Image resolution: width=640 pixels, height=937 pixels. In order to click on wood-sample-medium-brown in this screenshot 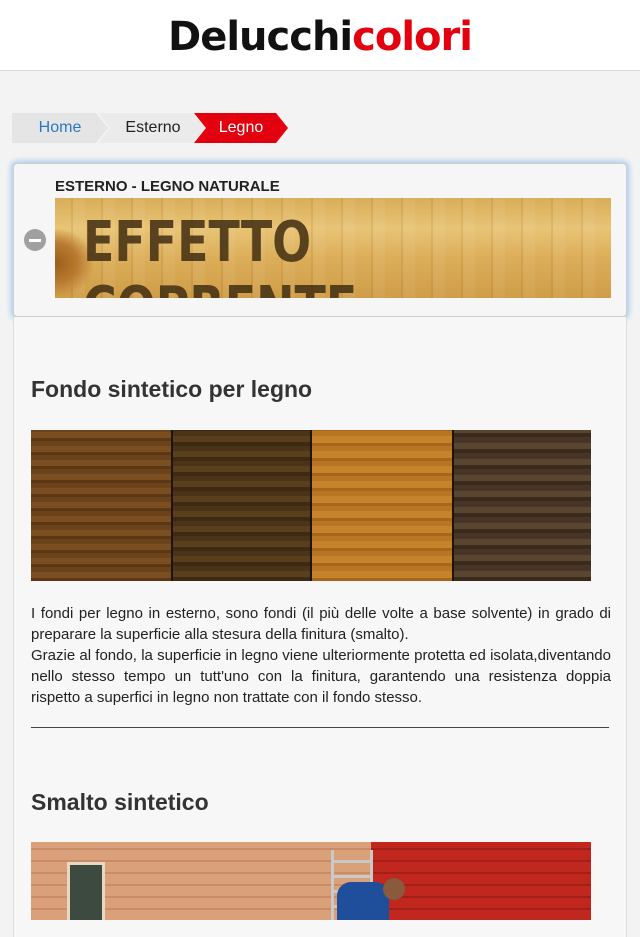, I will do `click(102, 505)`.